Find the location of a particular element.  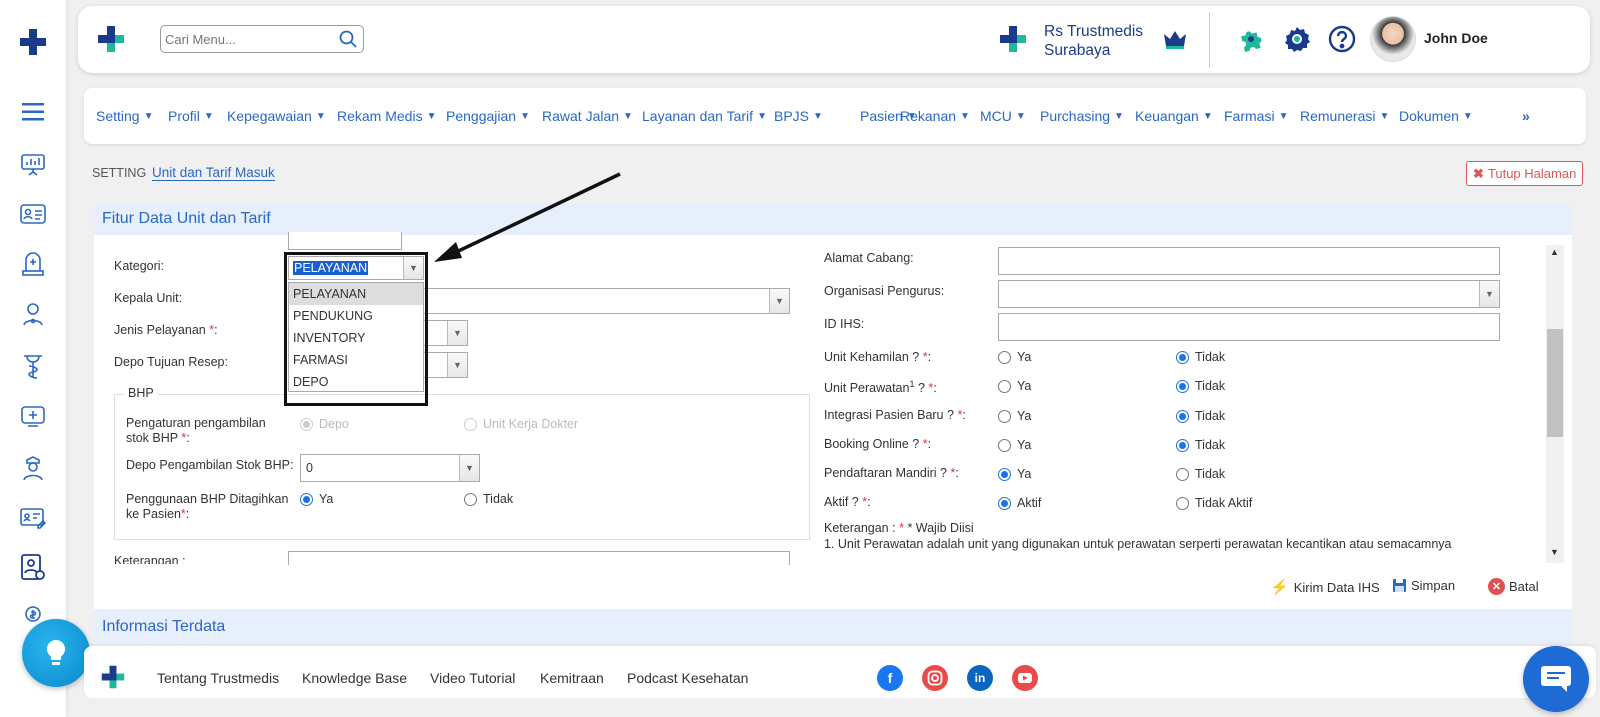

organisasi-select: ▼ is located at coordinates (1249, 294).